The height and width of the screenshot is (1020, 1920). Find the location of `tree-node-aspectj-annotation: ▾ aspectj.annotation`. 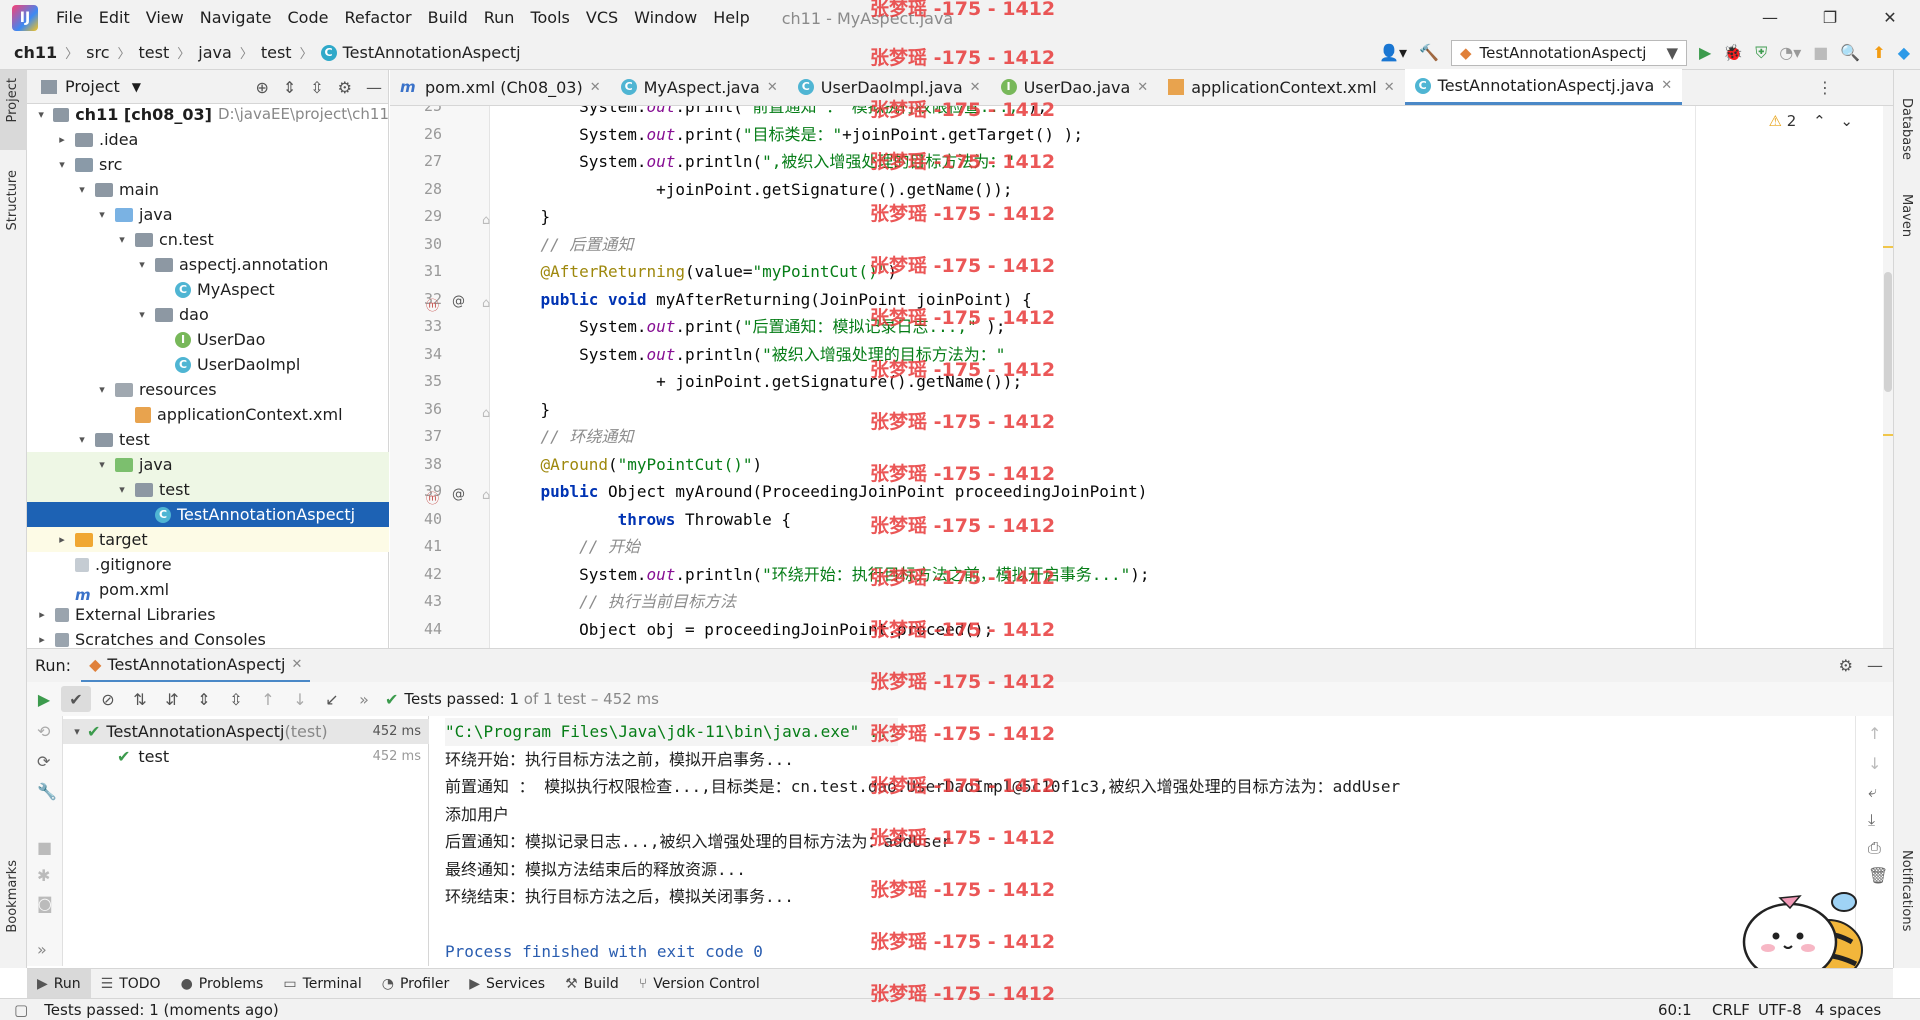

tree-node-aspectj-annotation: ▾ aspectj.annotation is located at coordinates (208, 264).